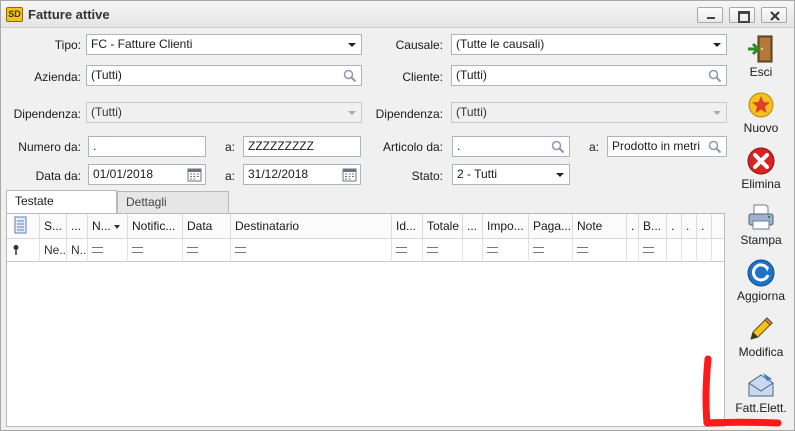 Image resolution: width=795 pixels, height=431 pixels. Describe the element at coordinates (207, 226) in the screenshot. I see `column-header: Data` at that location.